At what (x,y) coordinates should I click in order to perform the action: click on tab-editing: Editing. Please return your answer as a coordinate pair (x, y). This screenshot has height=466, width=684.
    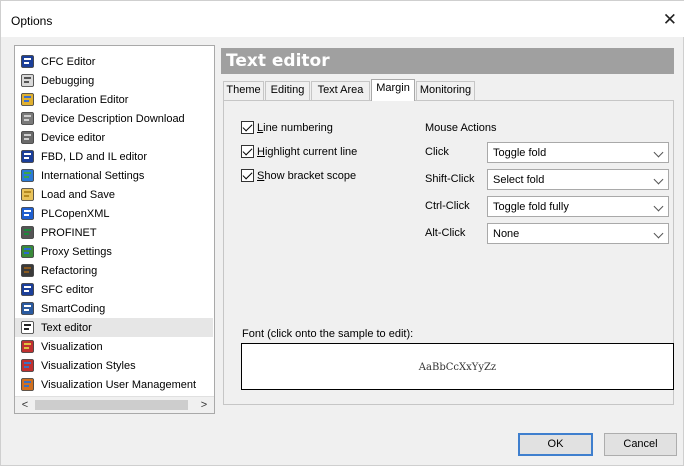
    Looking at the image, I should click on (287, 90).